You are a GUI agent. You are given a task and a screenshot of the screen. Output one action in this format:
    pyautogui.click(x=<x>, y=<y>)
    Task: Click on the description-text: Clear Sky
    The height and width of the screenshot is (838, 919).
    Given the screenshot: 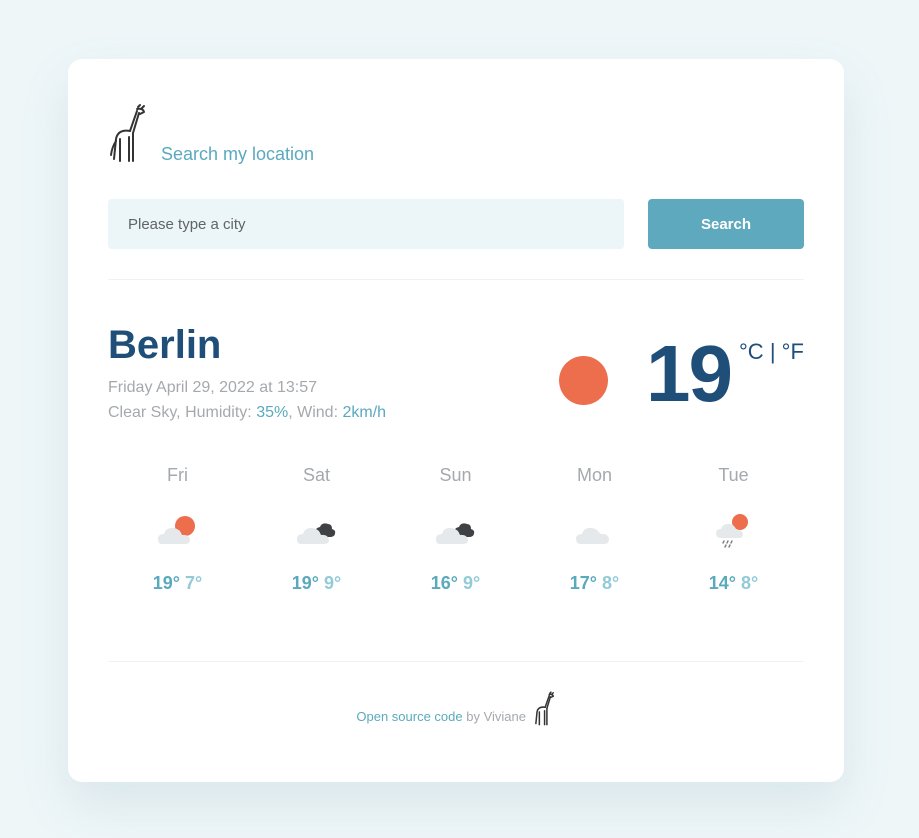 What is the action you would take?
    pyautogui.click(x=142, y=412)
    